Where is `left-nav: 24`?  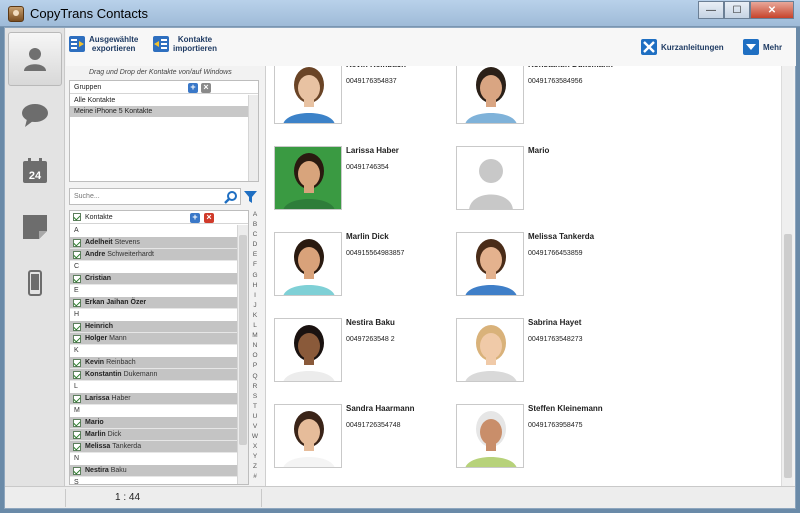 left-nav: 24 is located at coordinates (35, 257).